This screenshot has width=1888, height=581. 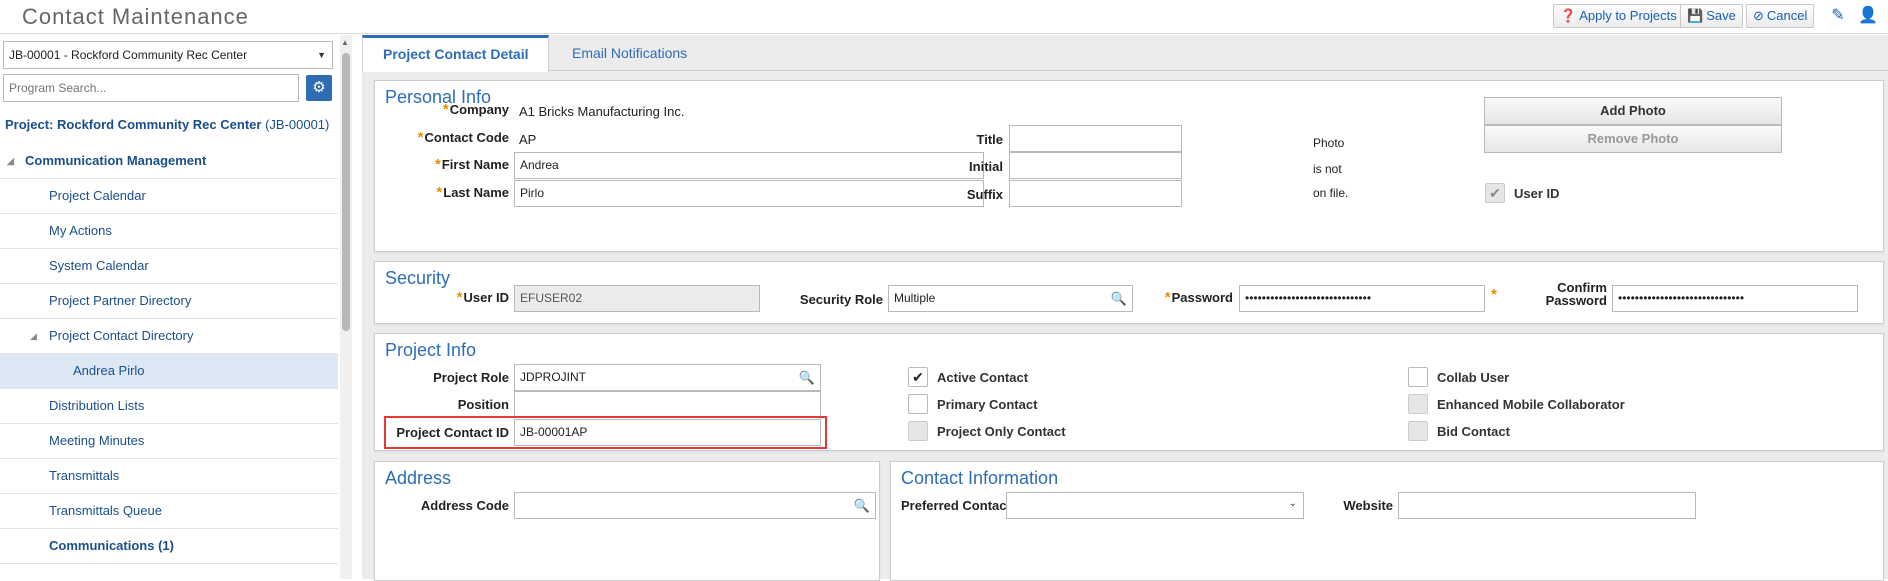 I want to click on sidebar-item-system-calendar: System Calendar, so click(x=169, y=266).